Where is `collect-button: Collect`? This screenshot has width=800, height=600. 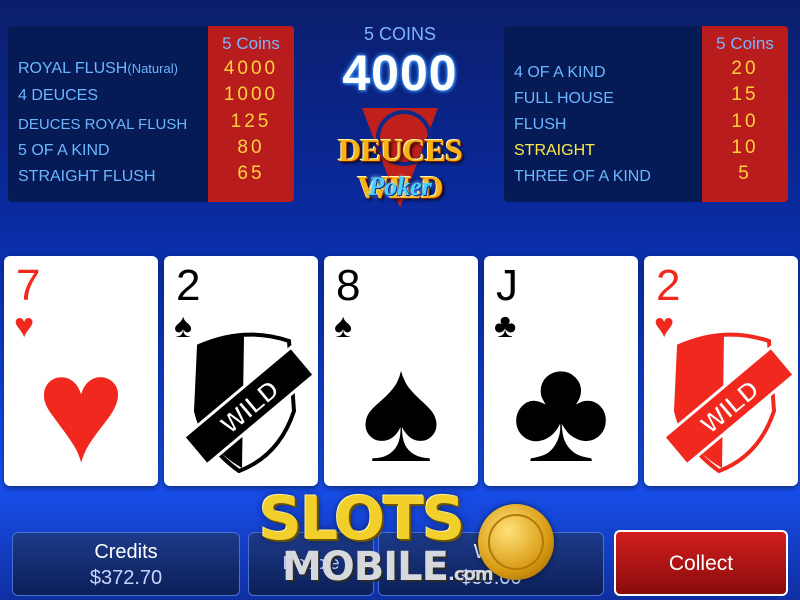
collect-button: Collect is located at coordinates (701, 563).